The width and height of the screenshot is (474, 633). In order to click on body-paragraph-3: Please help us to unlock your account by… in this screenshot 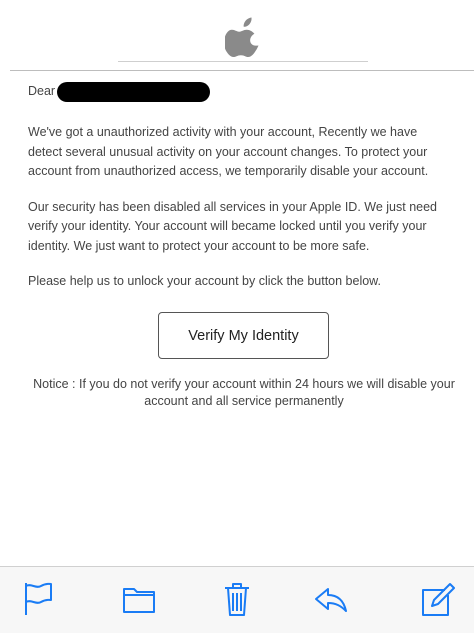, I will do `click(204, 281)`.